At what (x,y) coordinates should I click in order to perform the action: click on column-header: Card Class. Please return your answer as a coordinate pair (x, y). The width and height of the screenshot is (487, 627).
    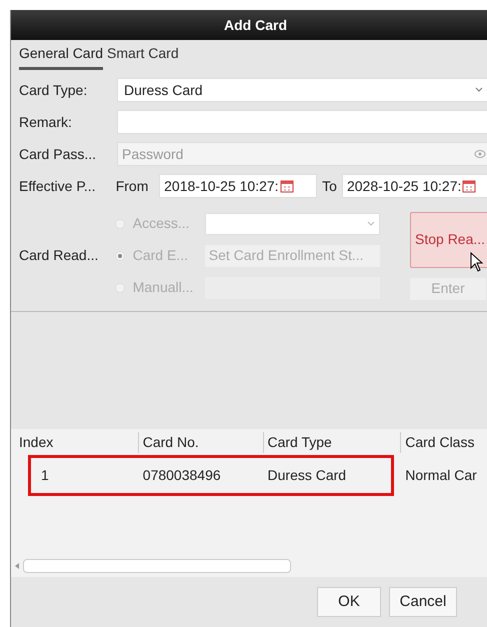
    Looking at the image, I should click on (443, 442).